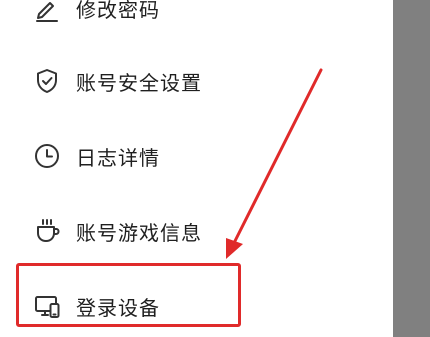 The image size is (430, 337). Describe the element at coordinates (47, 231) in the screenshot. I see `cup-icon` at that location.